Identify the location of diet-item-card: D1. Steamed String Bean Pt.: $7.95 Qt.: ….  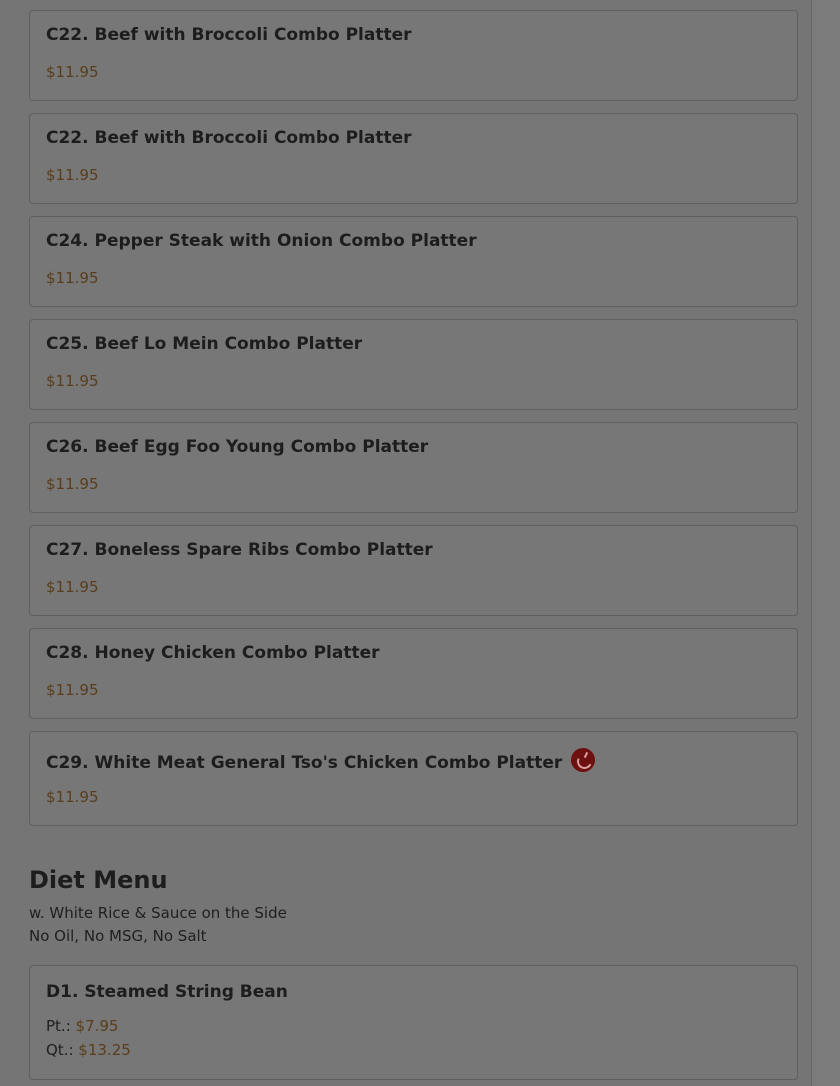
(413, 1022).